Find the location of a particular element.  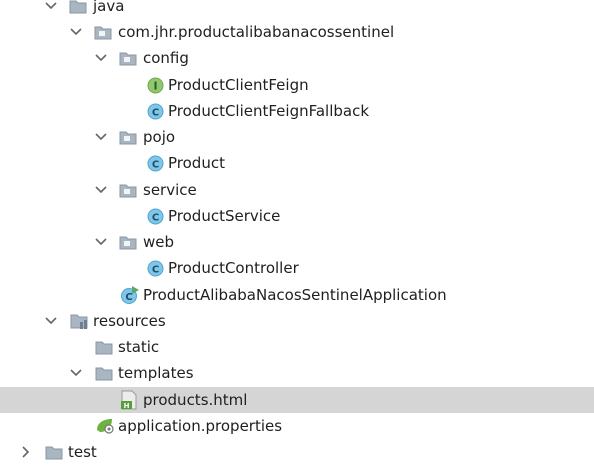

tree-item-application: C ProductAlibabaNacosSentinelApplication is located at coordinates (297, 295).